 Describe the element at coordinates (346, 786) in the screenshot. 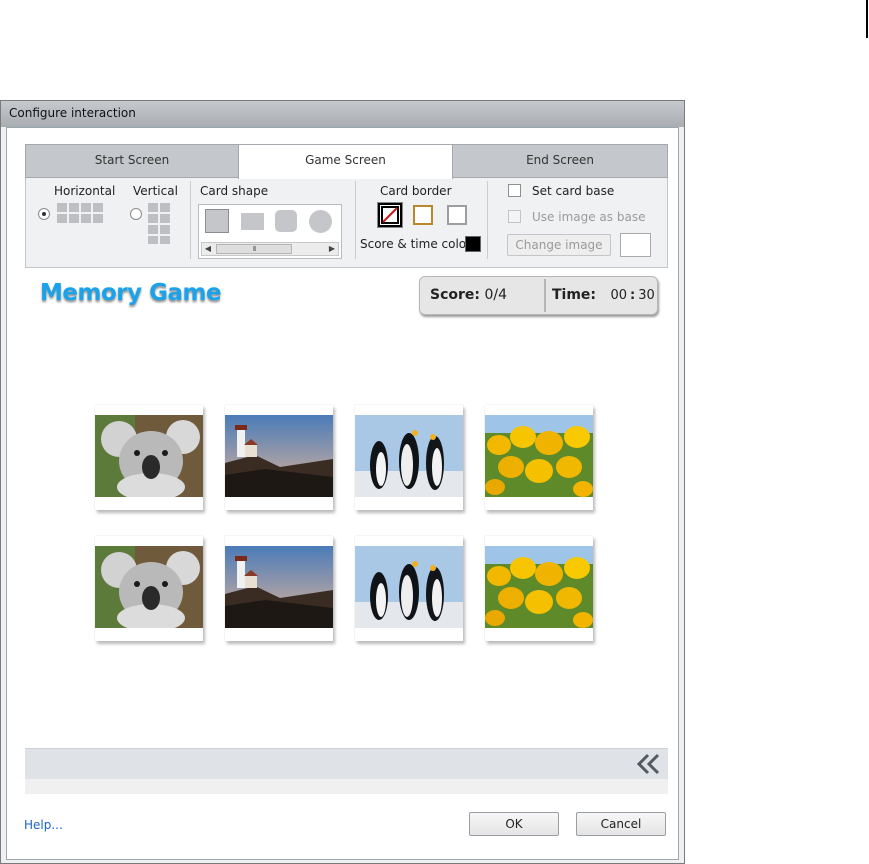

I see `preview-footer-strip` at that location.